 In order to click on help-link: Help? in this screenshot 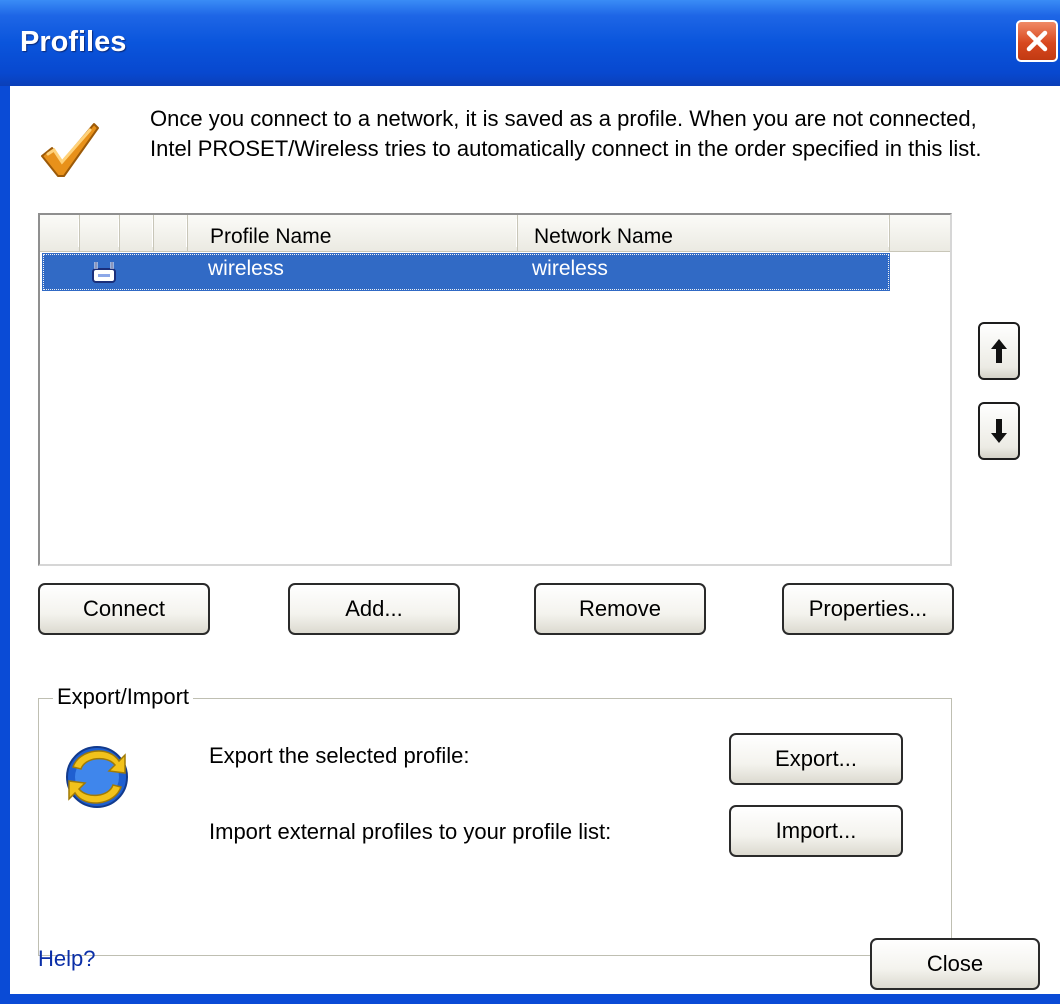, I will do `click(66, 959)`.